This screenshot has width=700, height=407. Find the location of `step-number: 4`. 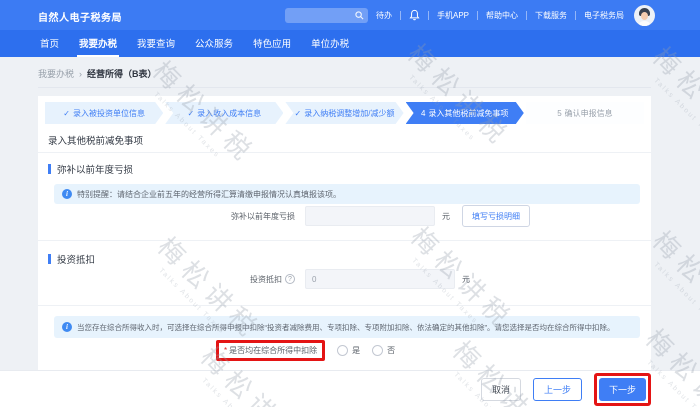

step-number: 4 is located at coordinates (423, 113).